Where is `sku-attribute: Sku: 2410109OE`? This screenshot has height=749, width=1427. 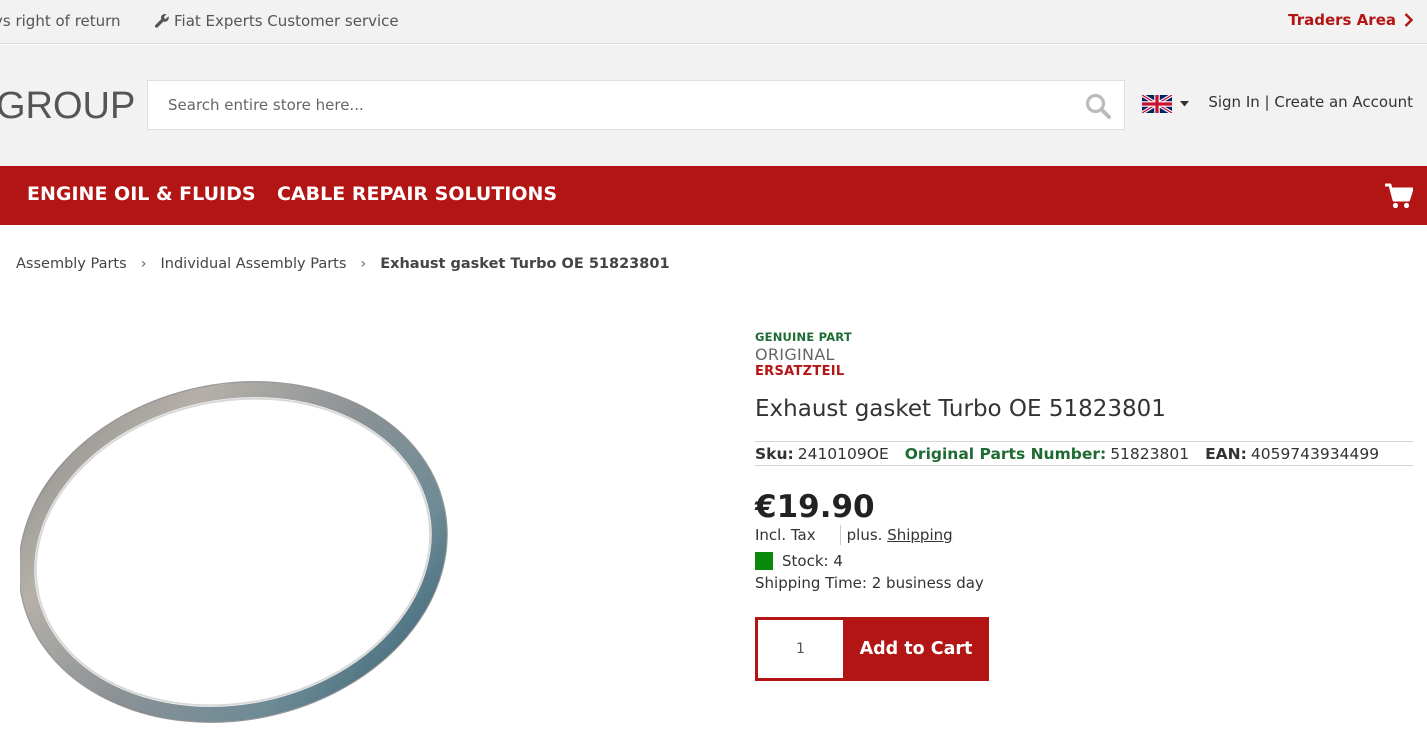 sku-attribute: Sku: 2410109OE is located at coordinates (822, 454).